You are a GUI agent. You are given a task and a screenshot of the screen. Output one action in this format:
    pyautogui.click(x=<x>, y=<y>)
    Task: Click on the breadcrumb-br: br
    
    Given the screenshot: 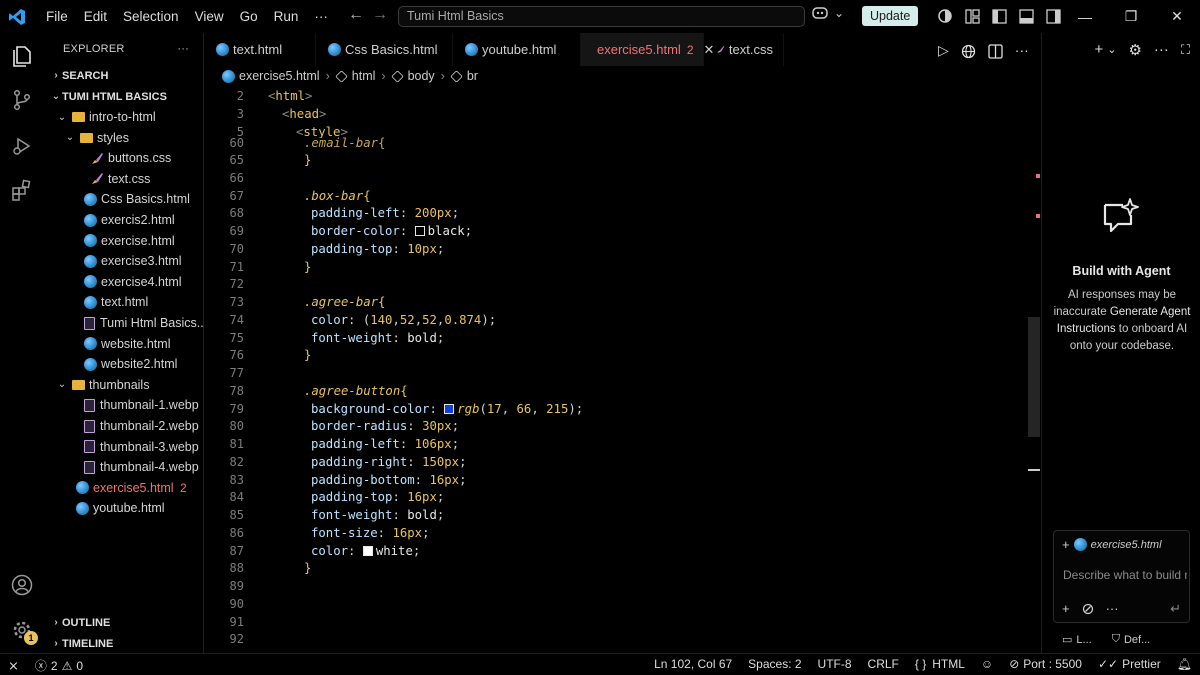 What is the action you would take?
    pyautogui.click(x=464, y=76)
    